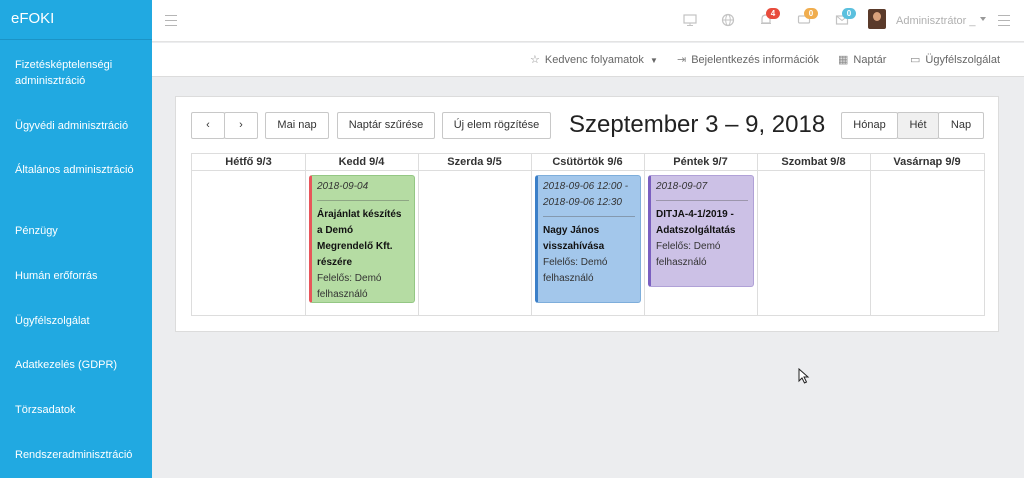 This screenshot has width=1024, height=478. I want to click on event-time: 2018-09-06 12:00 - 2018-09-06 12:30, so click(586, 194).